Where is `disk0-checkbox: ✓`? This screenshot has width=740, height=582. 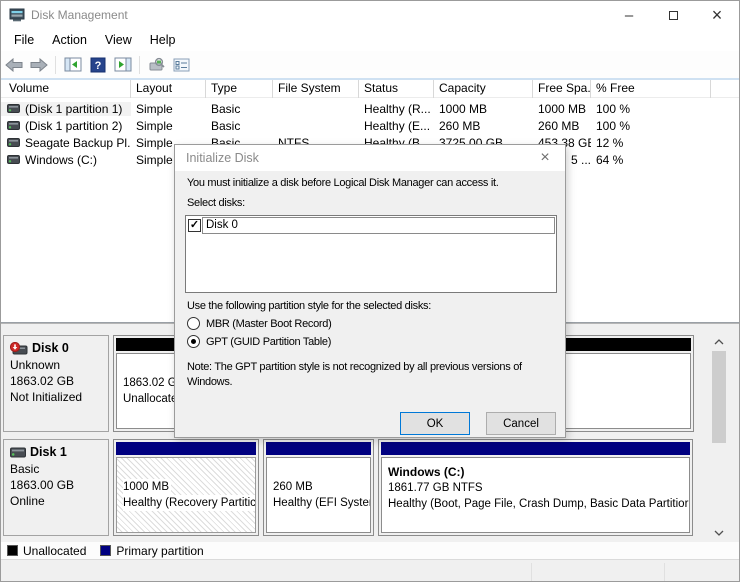 disk0-checkbox: ✓ is located at coordinates (194, 225).